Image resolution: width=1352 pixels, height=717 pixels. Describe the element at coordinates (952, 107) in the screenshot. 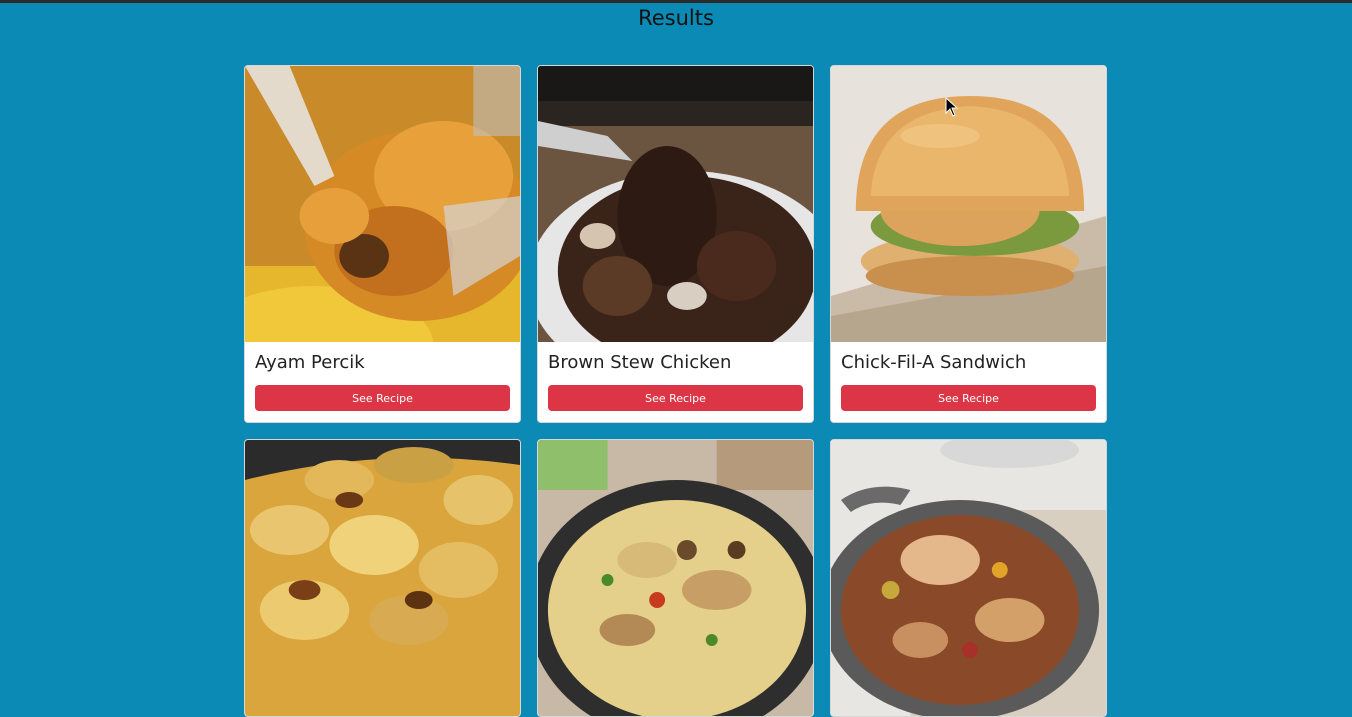

I see `mouse-cursor-icon` at that location.